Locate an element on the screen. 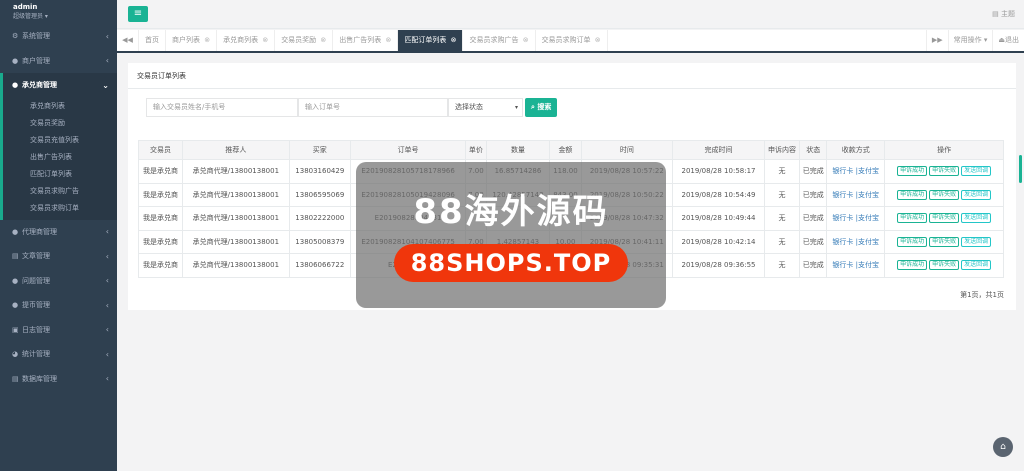 This screenshot has height=471, width=1024. menu-label: 系统管理 is located at coordinates (36, 36).